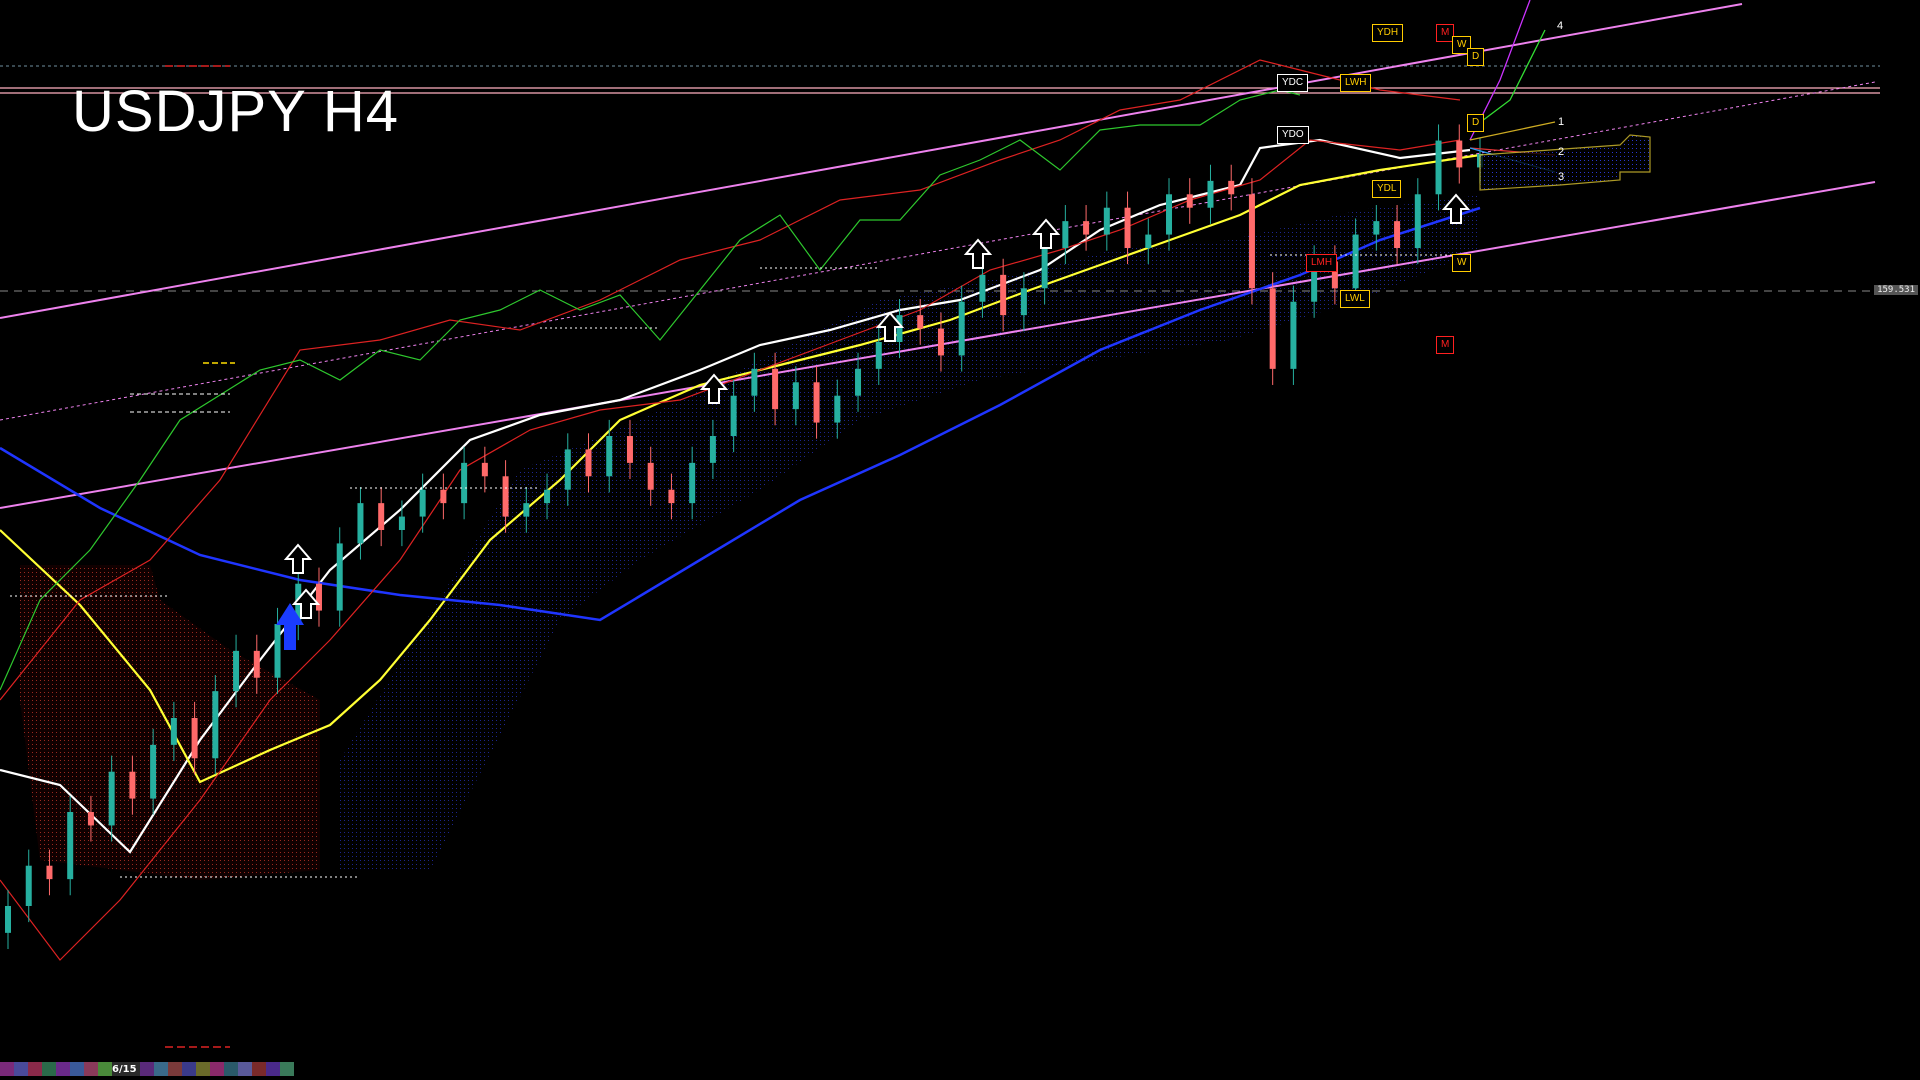 Image resolution: width=1920 pixels, height=1080 pixels. I want to click on level-price-tag: 159.531, so click(1896, 290).